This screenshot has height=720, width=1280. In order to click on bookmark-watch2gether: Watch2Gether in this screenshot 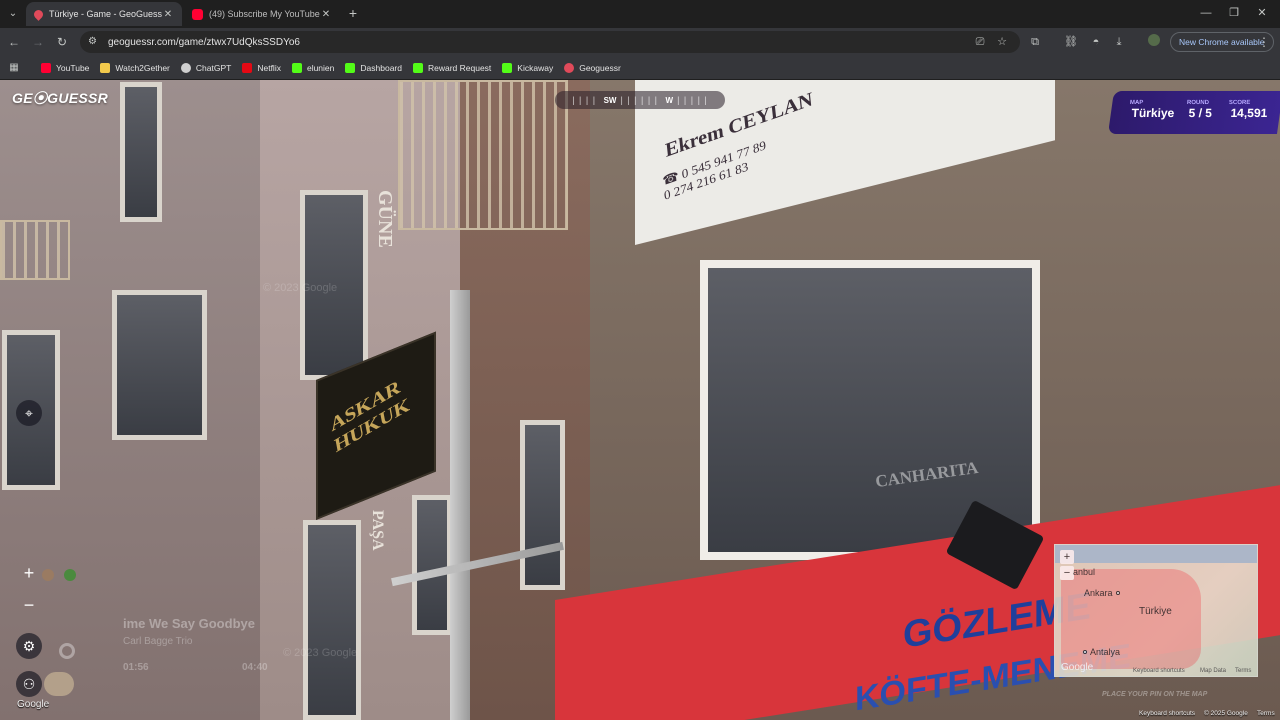, I will do `click(135, 68)`.